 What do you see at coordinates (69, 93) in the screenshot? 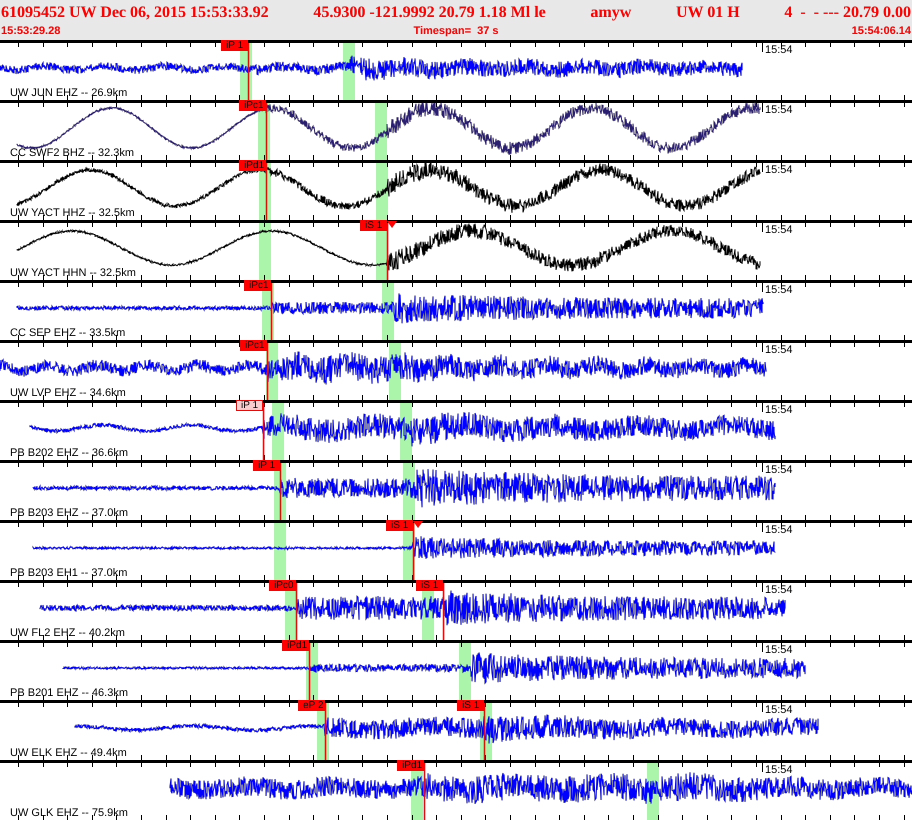
I see `station-label: UW JUN EHZ -- 26.9km` at bounding box center [69, 93].